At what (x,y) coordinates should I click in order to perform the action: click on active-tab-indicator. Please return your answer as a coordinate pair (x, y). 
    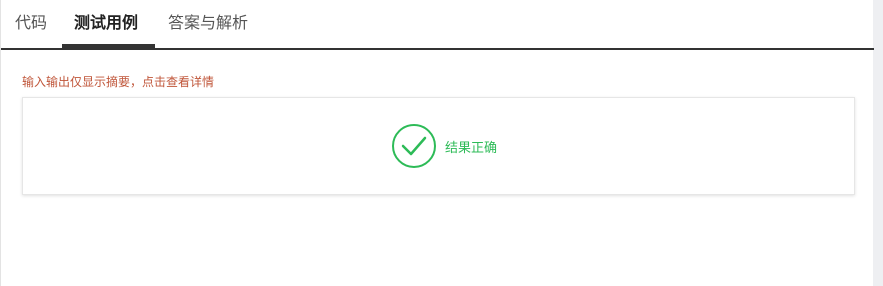
    Looking at the image, I should click on (108, 46).